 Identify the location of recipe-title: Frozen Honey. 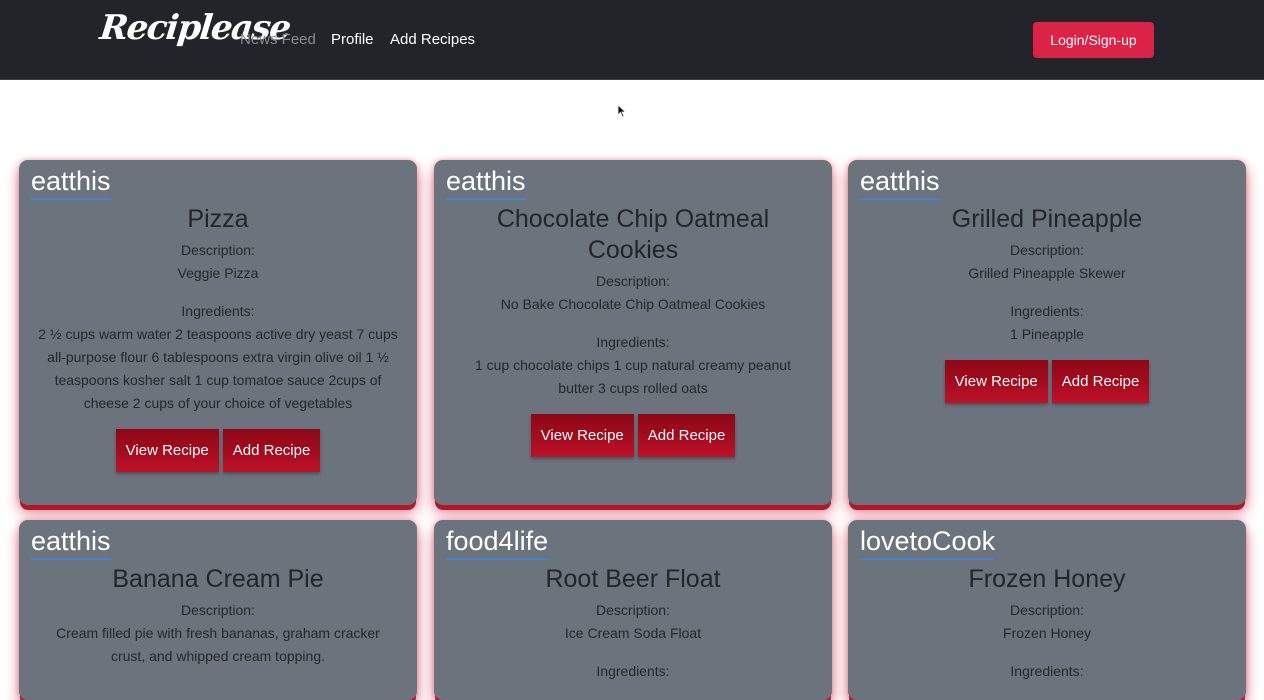
(1047, 579).